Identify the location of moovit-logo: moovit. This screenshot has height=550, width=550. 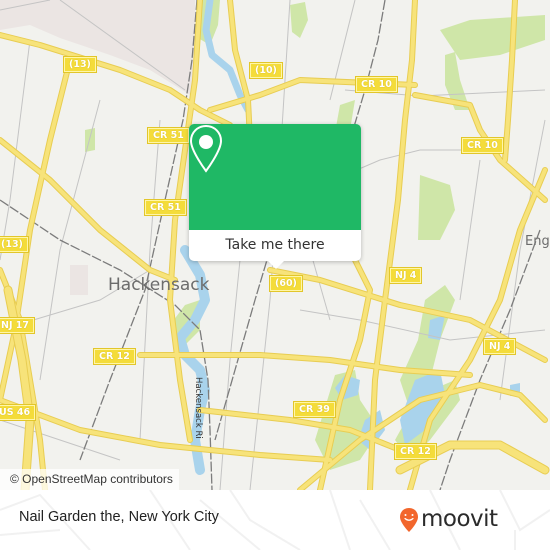
(448, 520).